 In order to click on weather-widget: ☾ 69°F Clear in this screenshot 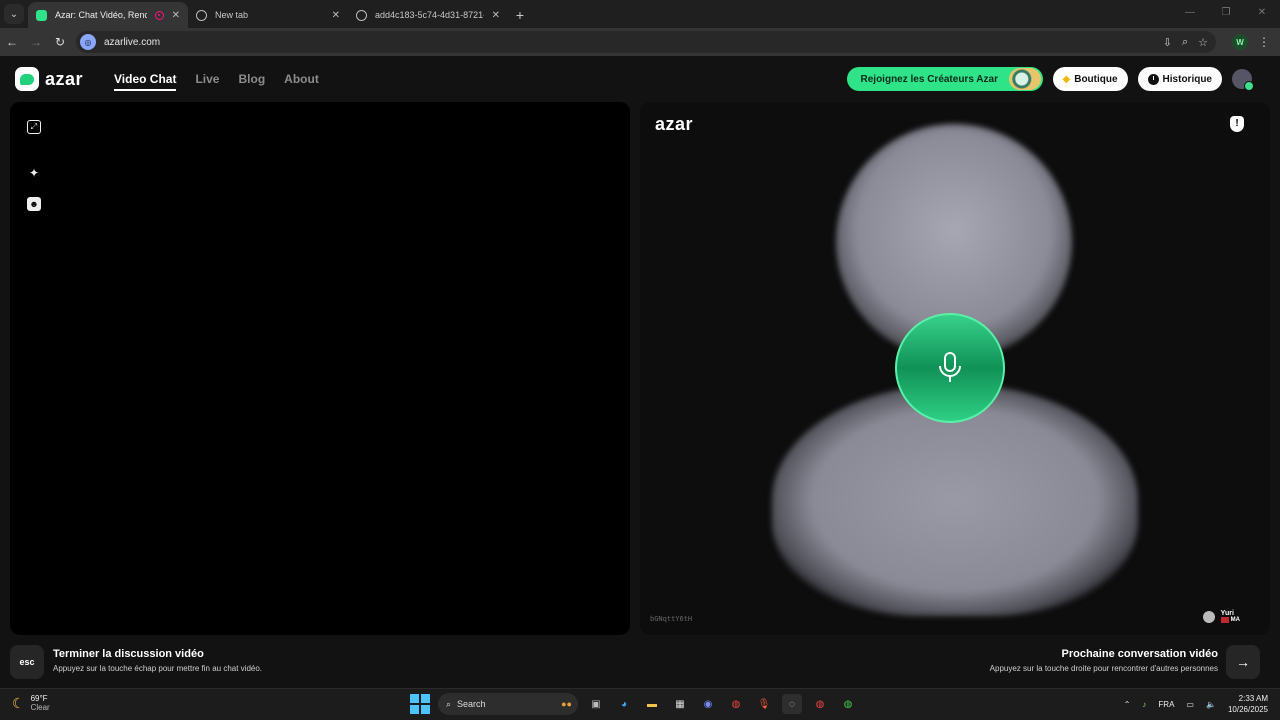, I will do `click(31, 703)`.